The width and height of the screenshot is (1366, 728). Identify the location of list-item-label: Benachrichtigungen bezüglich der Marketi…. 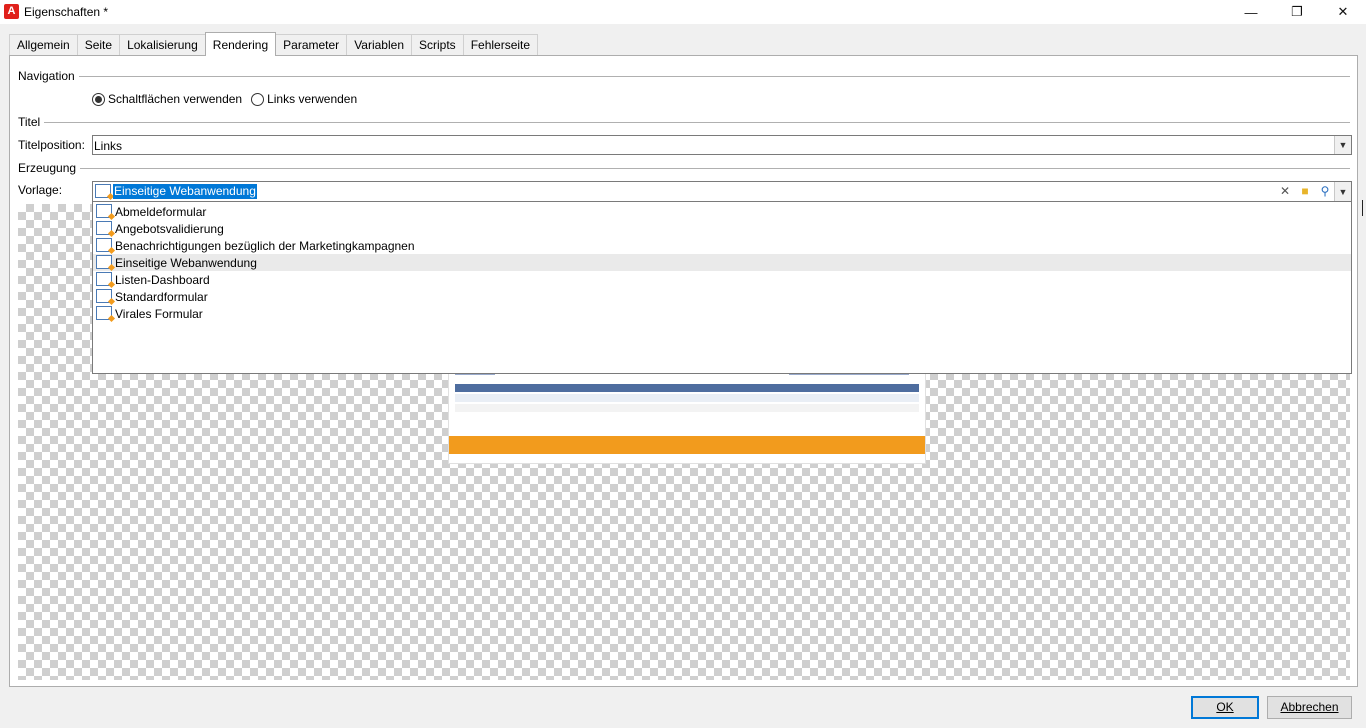
(265, 246).